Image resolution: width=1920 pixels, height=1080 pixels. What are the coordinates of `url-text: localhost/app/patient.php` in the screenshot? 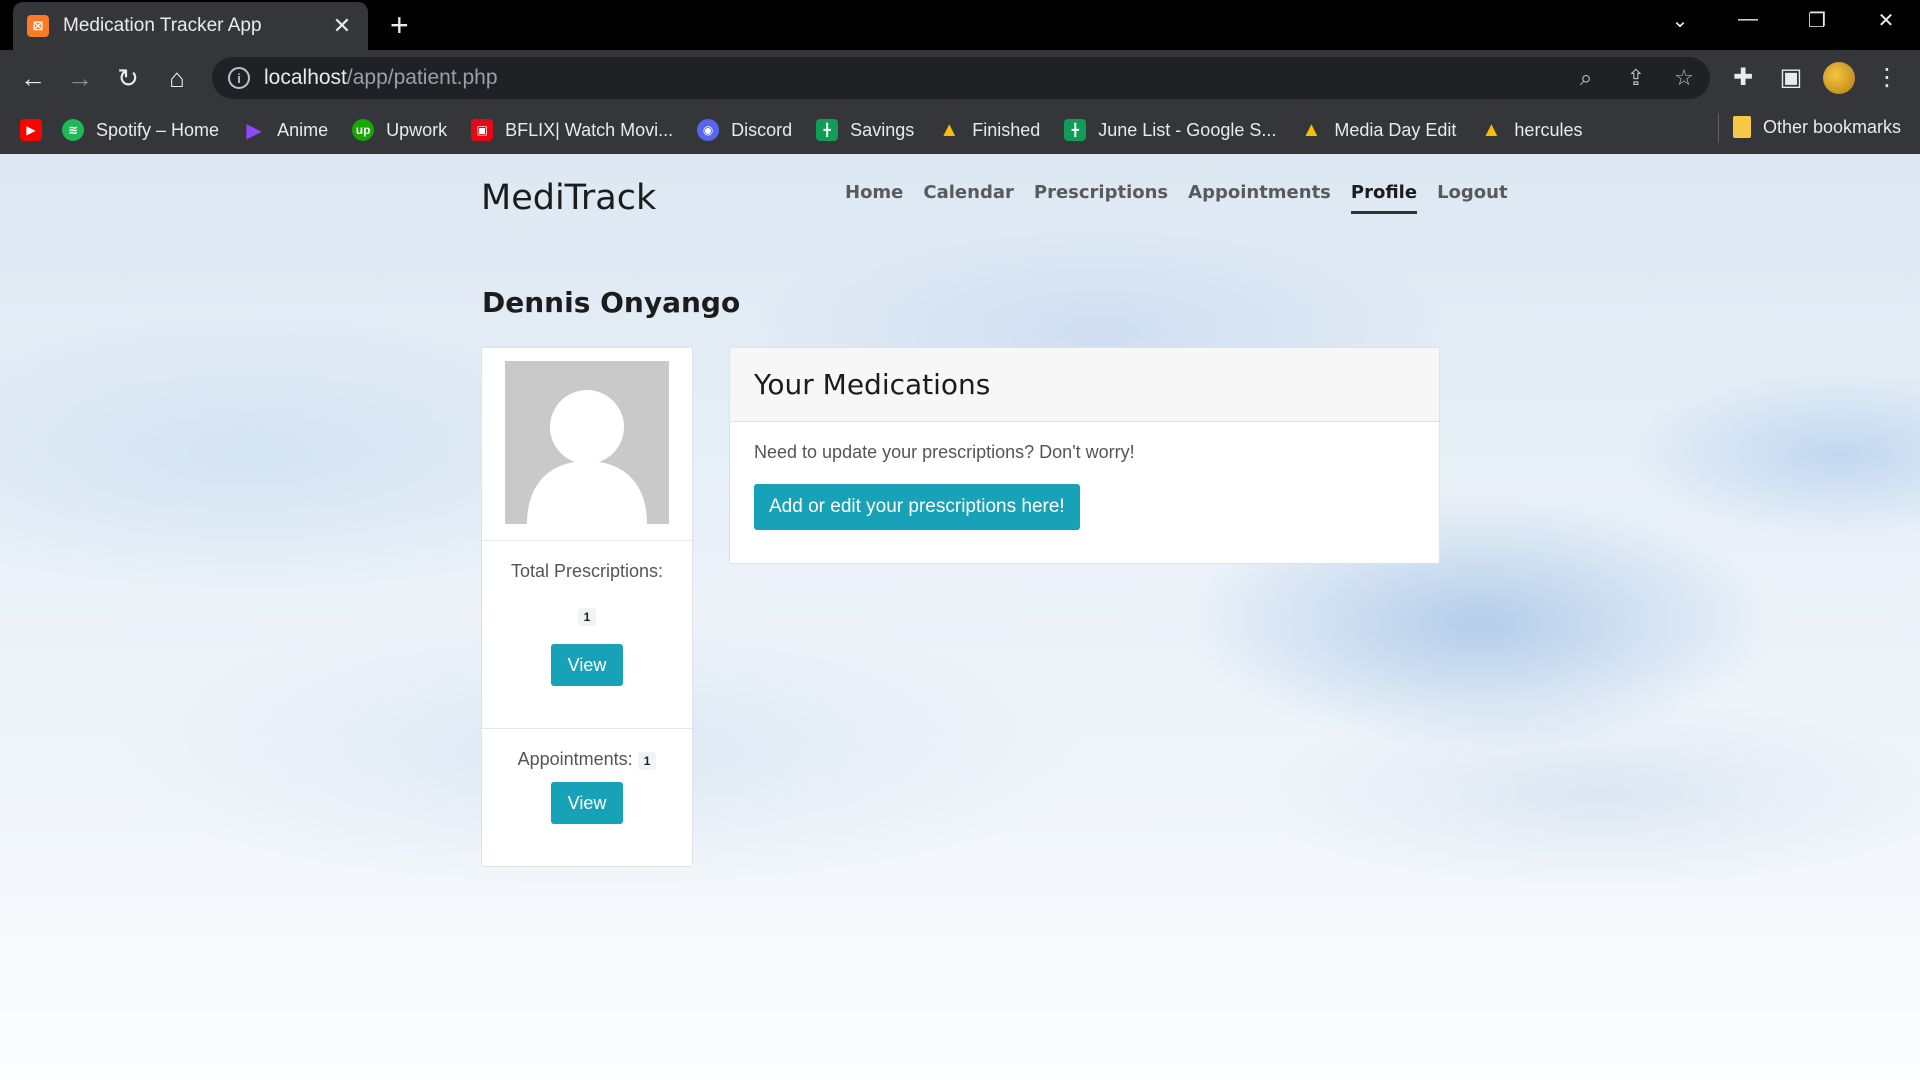 It's located at (381, 78).